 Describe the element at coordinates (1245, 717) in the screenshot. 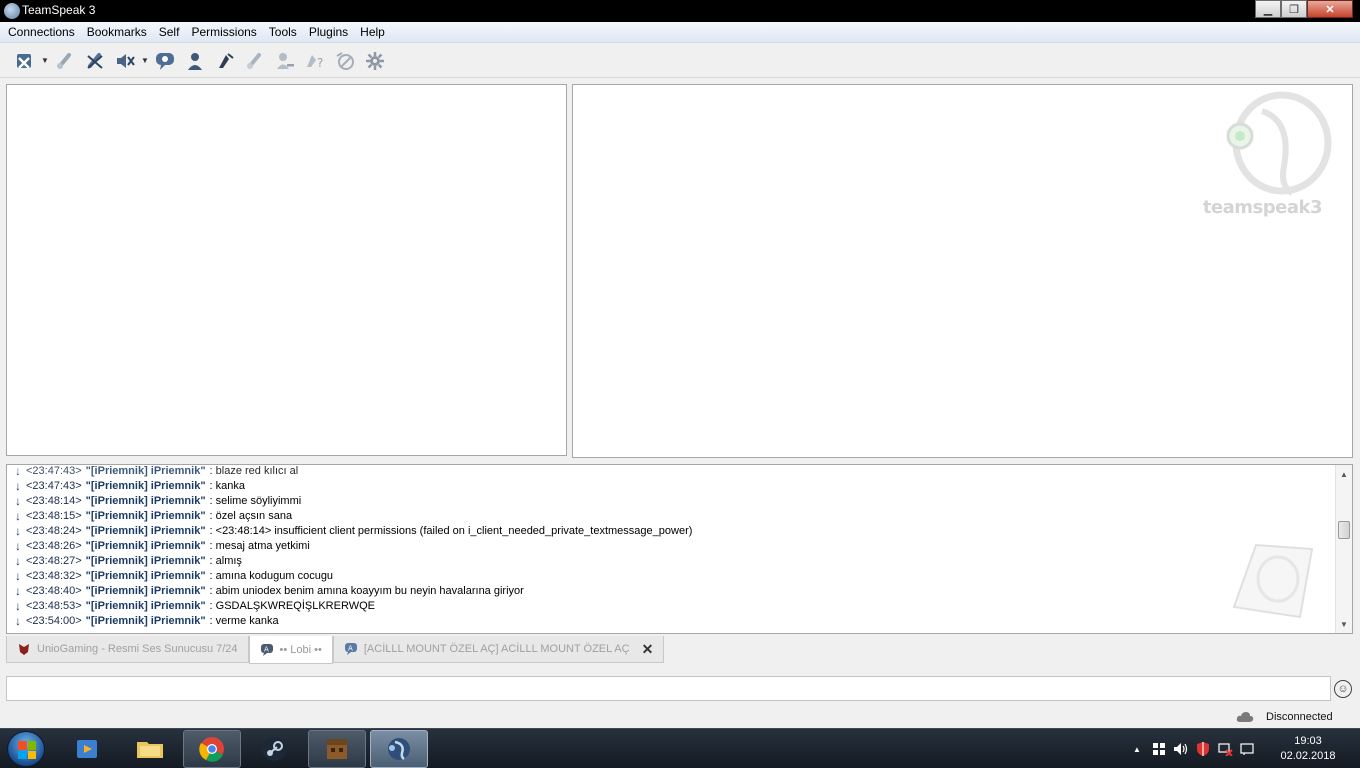

I see `cloud-icon` at that location.